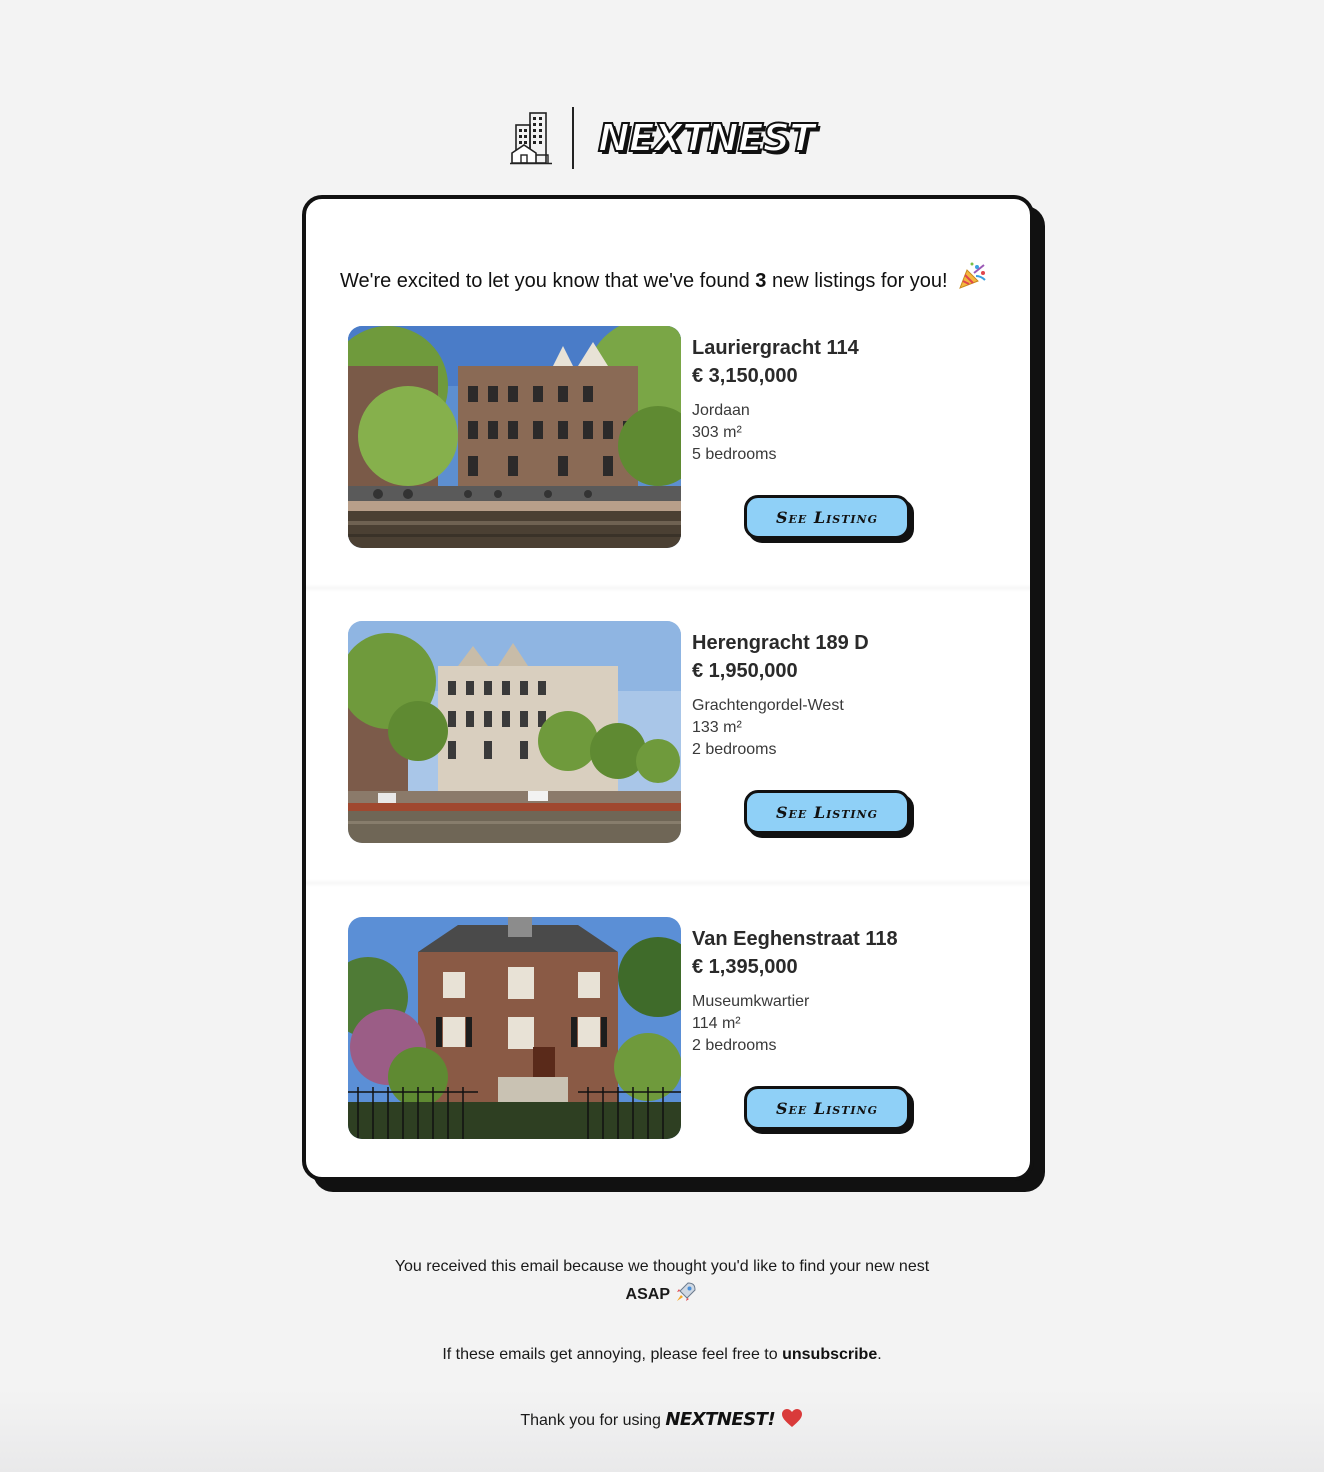 The image size is (1324, 1472). Describe the element at coordinates (972, 275) in the screenshot. I see `party-popper-icon` at that location.